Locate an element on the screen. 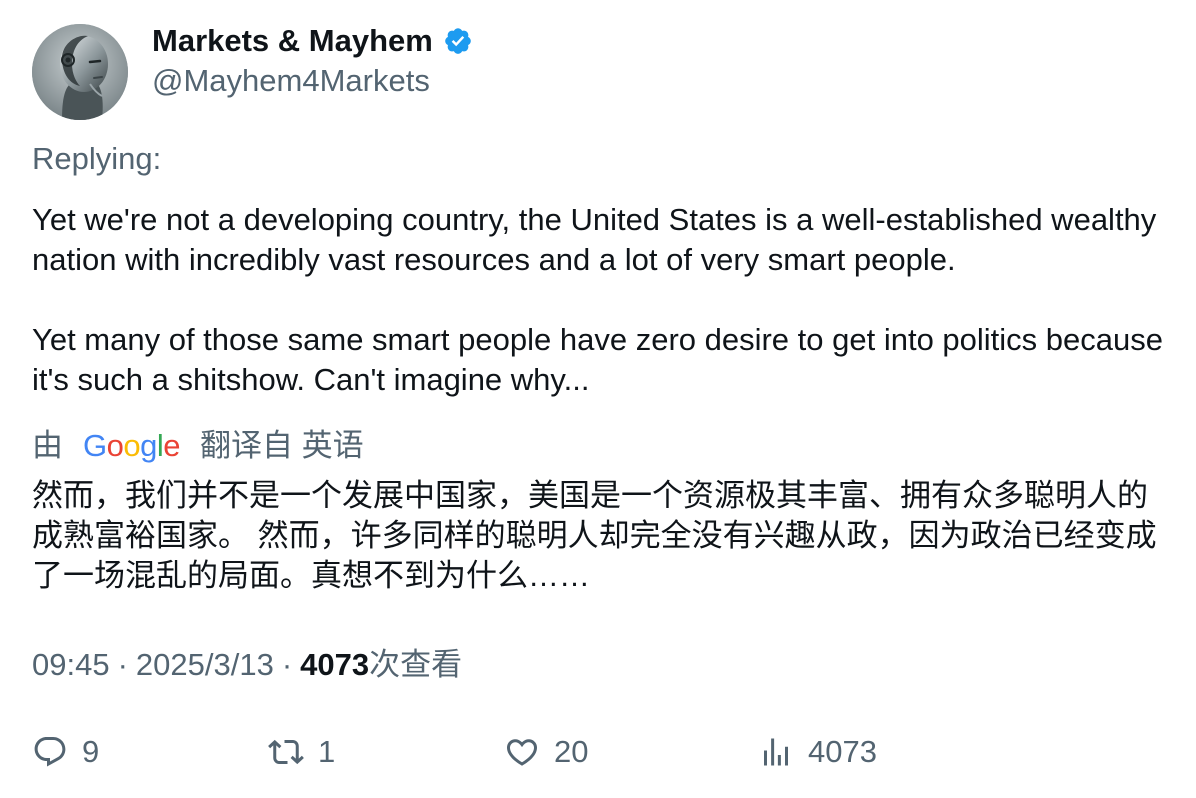 This screenshot has width=1196, height=798. translation-prefix: 由 is located at coordinates (47, 445).